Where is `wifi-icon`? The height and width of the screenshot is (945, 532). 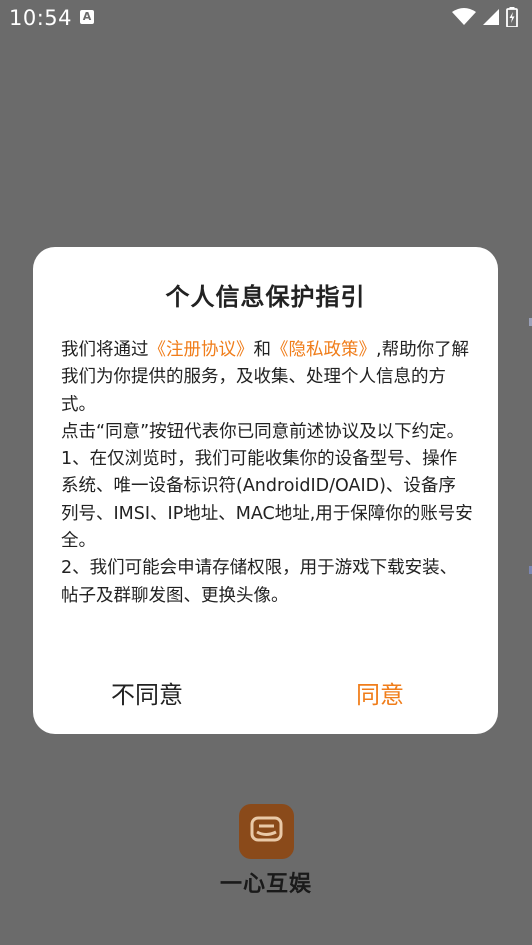 wifi-icon is located at coordinates (464, 16).